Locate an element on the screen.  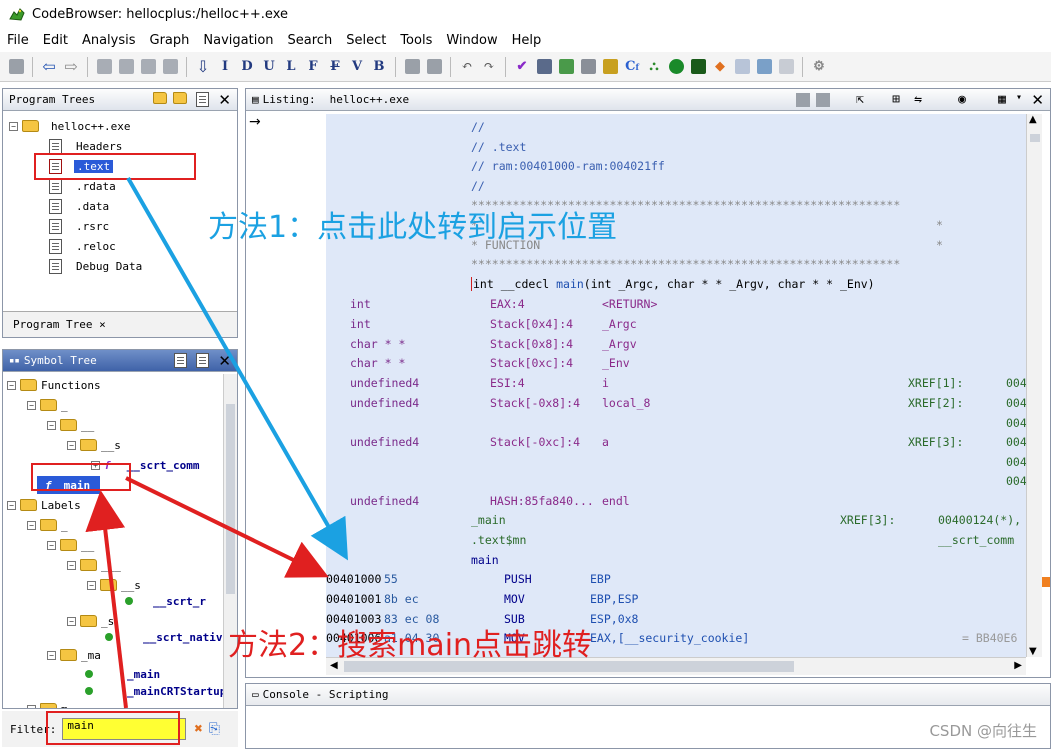
annotation-method1: 方法1：点击此处转到启示位置 is located at coordinates (413, 227).